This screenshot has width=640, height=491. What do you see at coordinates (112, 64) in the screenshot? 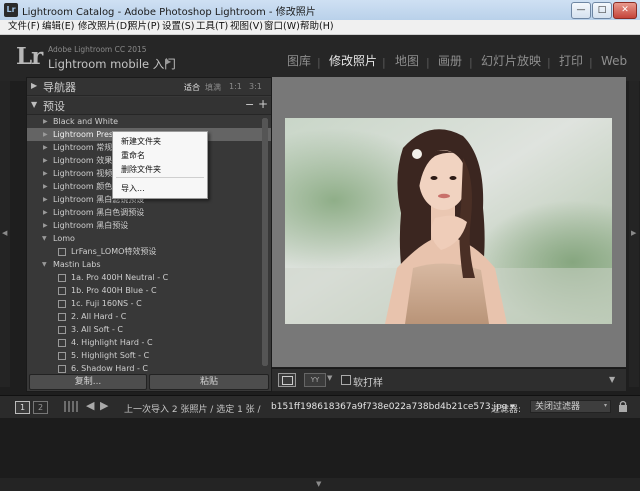
I see `lightroom-mobile-link: Lightroom mobile 入门` at bounding box center [112, 64].